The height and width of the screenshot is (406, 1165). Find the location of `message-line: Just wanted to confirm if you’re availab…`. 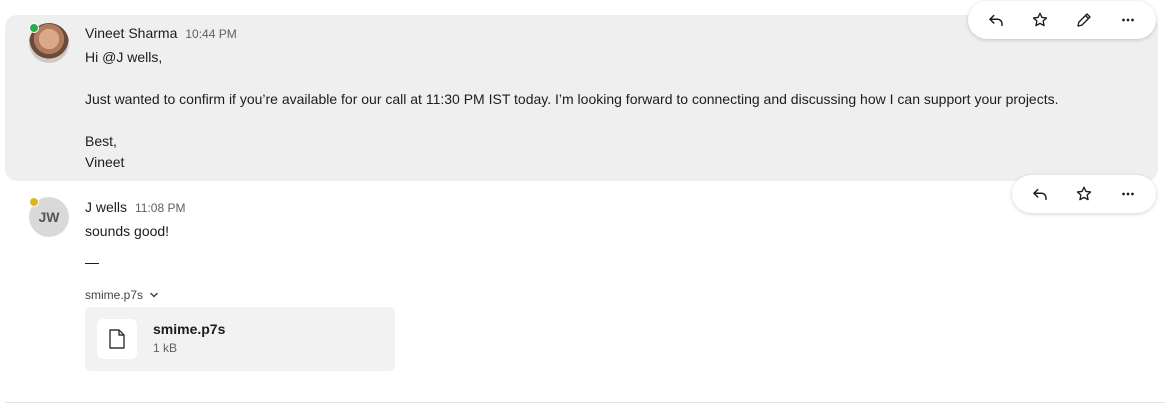

message-line: Just wanted to confirm if you’re availab… is located at coordinates (572, 99).